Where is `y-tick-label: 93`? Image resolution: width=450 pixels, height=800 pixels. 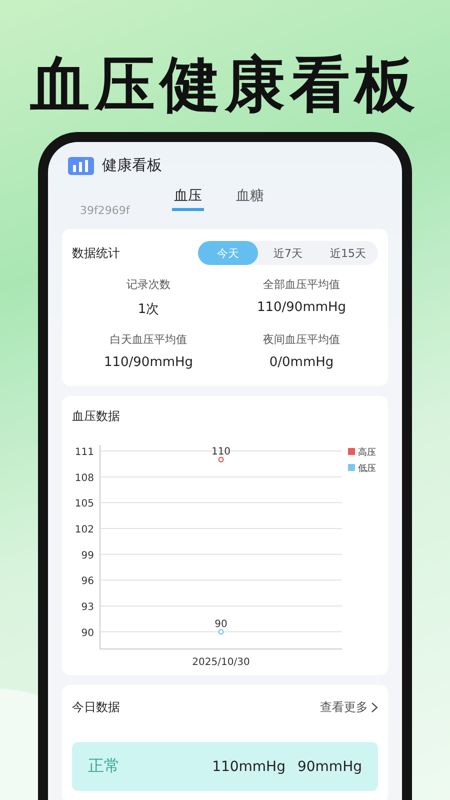
y-tick-label: 93 is located at coordinates (87, 607).